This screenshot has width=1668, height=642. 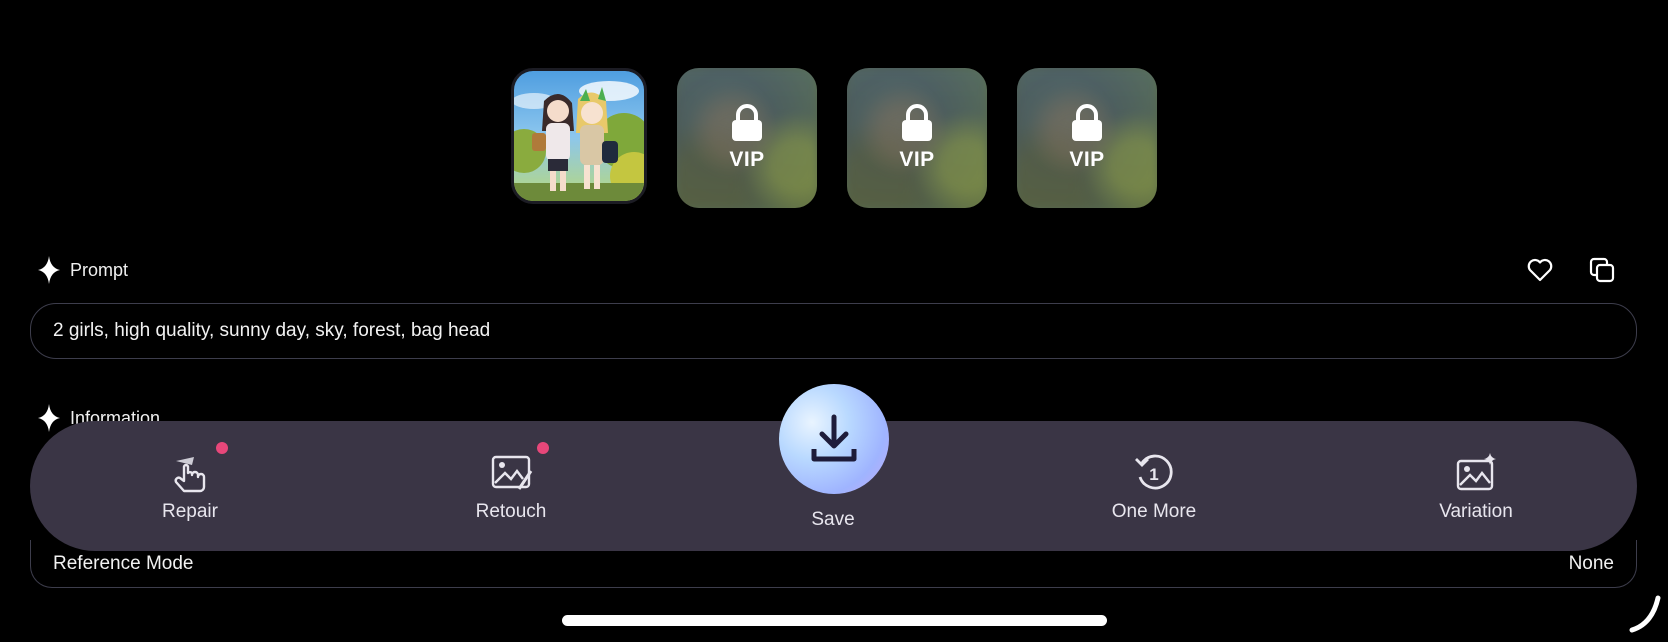 I want to click on retouch-label: Retouch, so click(x=511, y=511).